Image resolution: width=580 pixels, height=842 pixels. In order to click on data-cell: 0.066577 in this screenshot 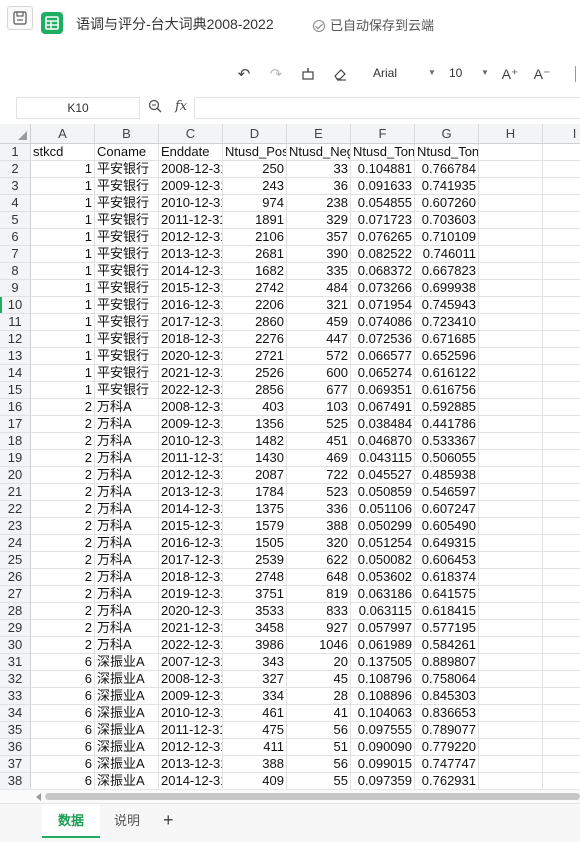, I will do `click(383, 356)`.